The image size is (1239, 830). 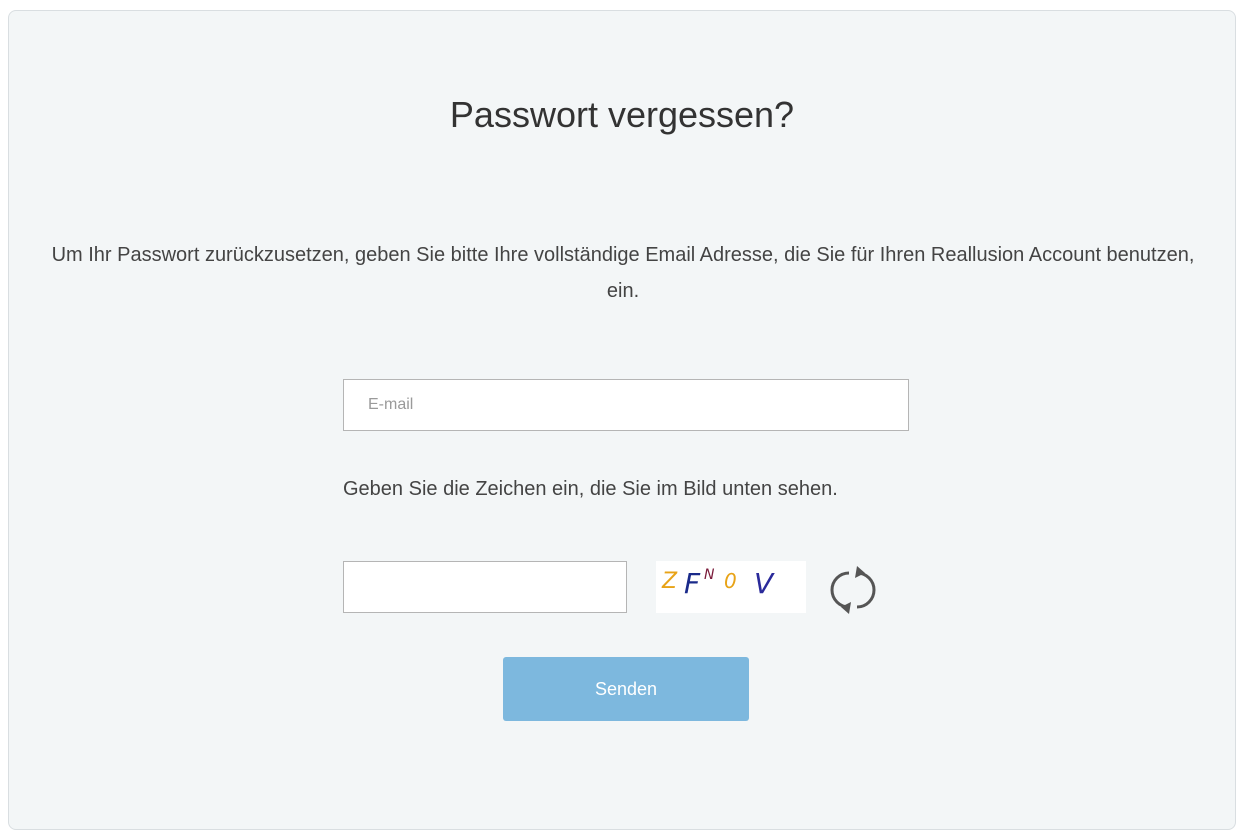 What do you see at coordinates (764, 583) in the screenshot?
I see `captcha-char: V` at bounding box center [764, 583].